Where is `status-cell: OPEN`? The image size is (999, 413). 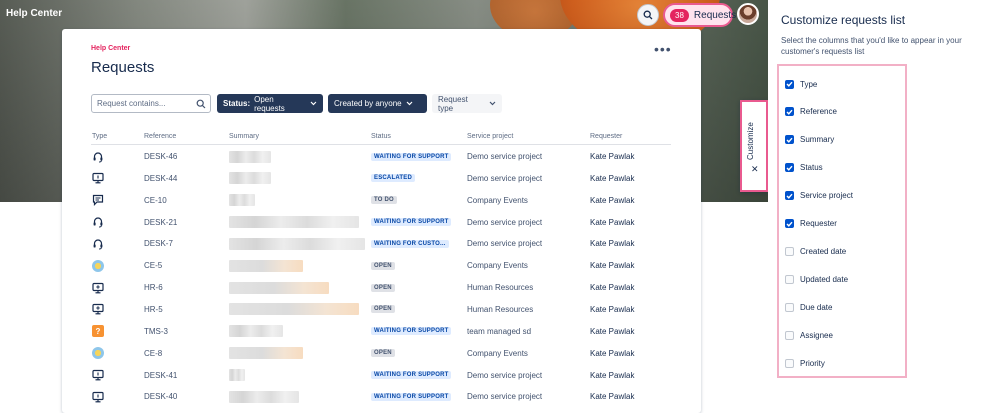 status-cell: OPEN is located at coordinates (383, 309).